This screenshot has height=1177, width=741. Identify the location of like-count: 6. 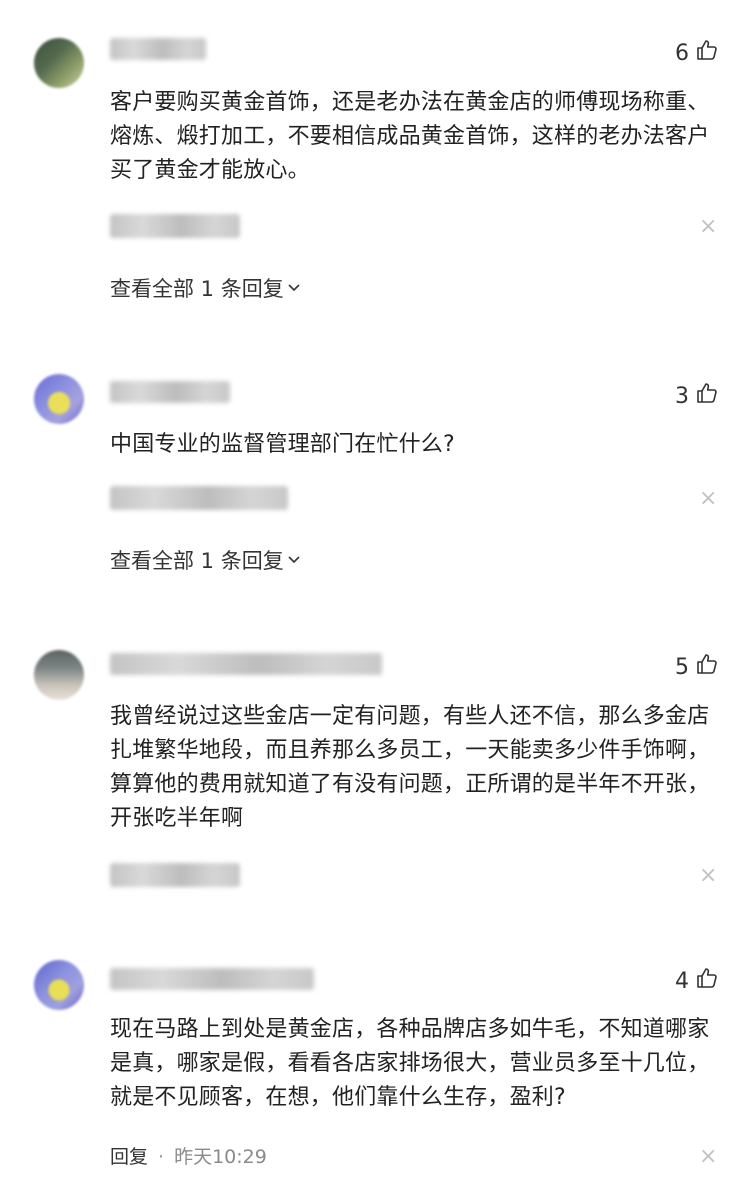
(682, 53).